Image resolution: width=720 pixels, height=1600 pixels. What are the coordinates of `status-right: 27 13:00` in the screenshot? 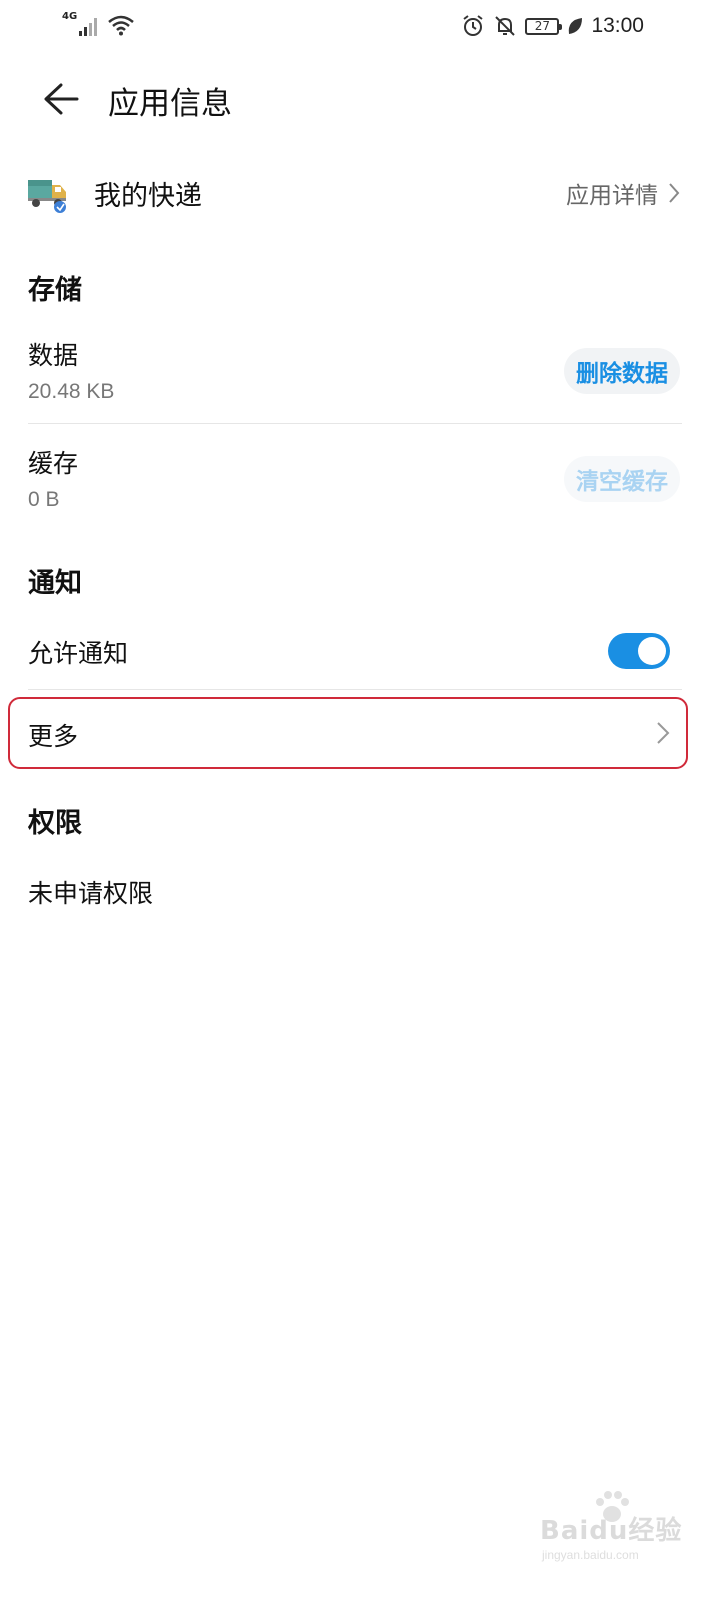 It's located at (552, 26).